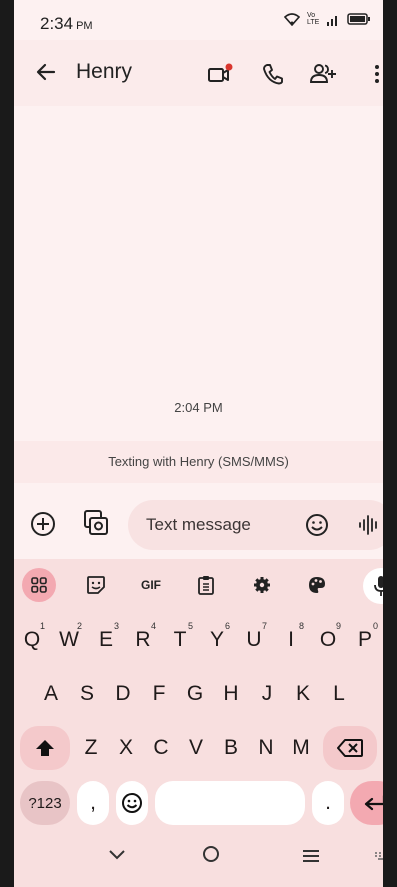 Image resolution: width=397 pixels, height=887 pixels. I want to click on key-i: I8, so click(291, 640).